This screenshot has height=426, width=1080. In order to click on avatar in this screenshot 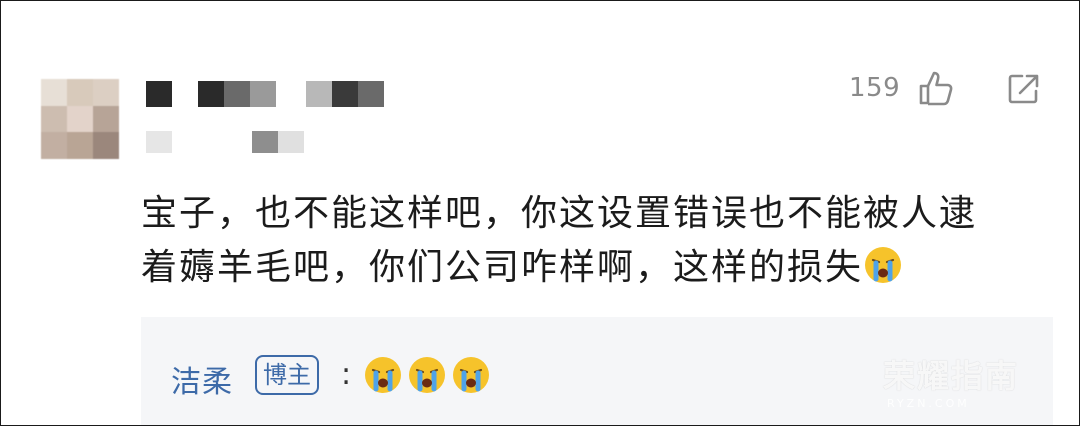, I will do `click(80, 119)`.